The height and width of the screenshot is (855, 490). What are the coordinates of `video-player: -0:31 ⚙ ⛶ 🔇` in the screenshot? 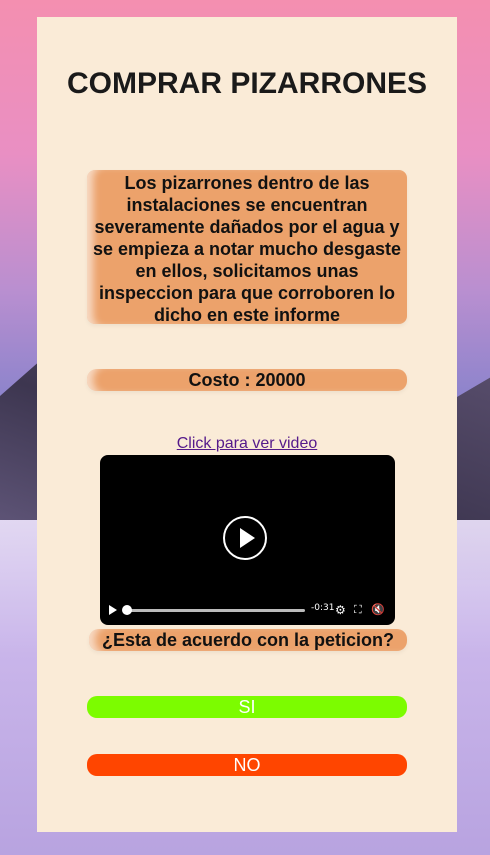 It's located at (247, 540).